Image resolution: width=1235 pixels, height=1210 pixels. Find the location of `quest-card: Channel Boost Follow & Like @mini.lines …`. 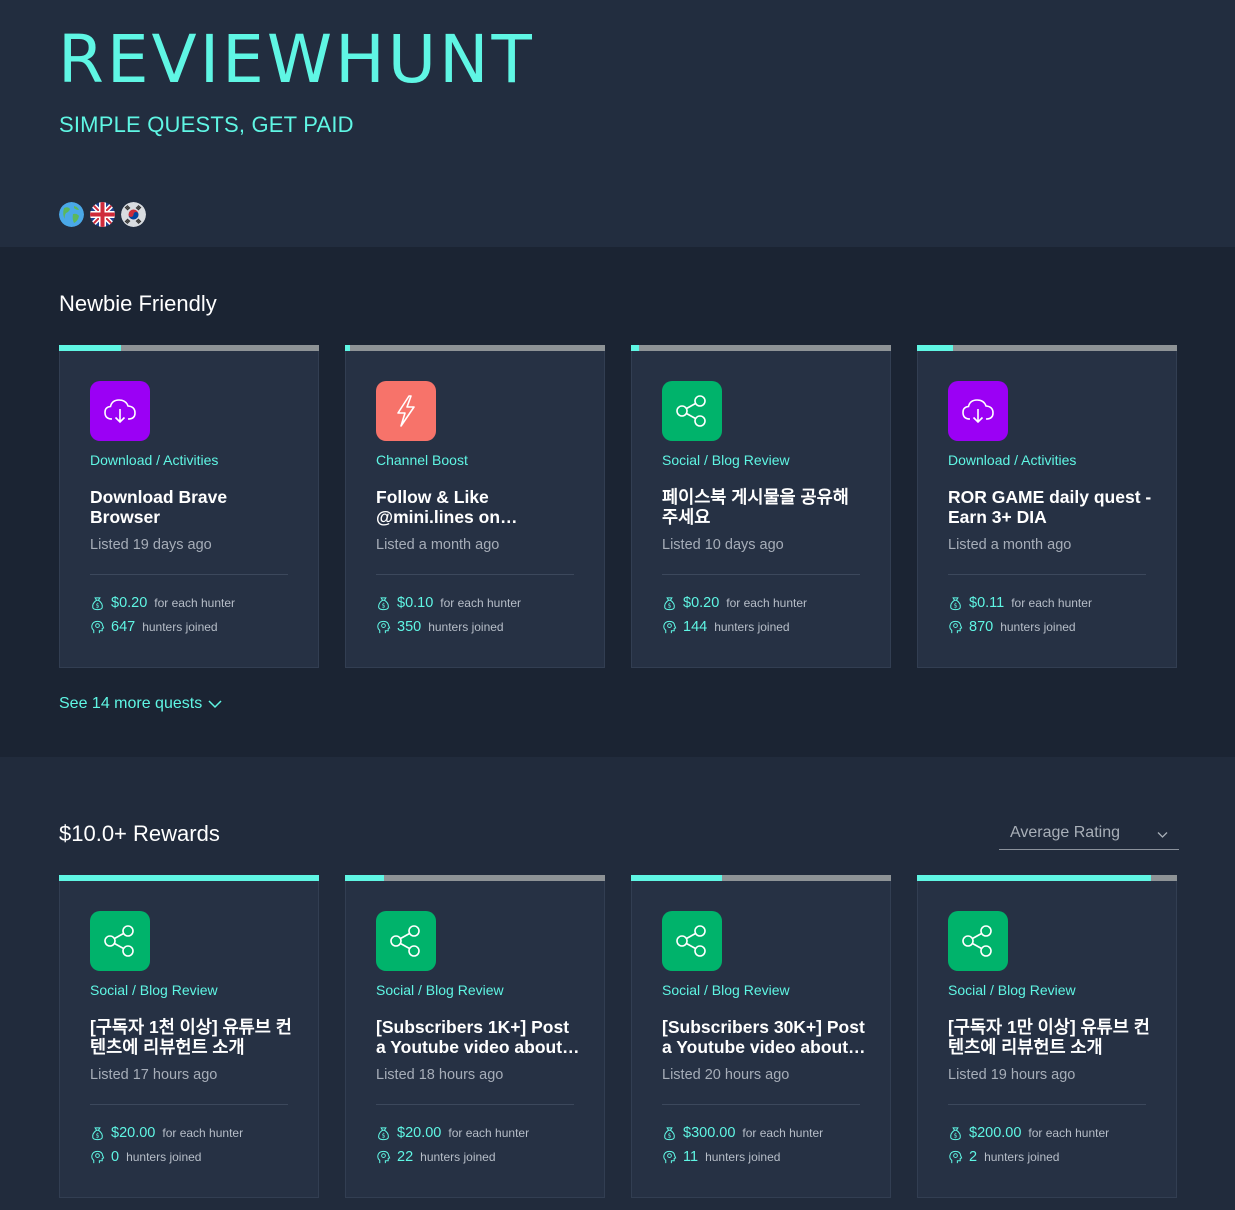

quest-card: Channel Boost Follow & Like @mini.lines … is located at coordinates (475, 506).